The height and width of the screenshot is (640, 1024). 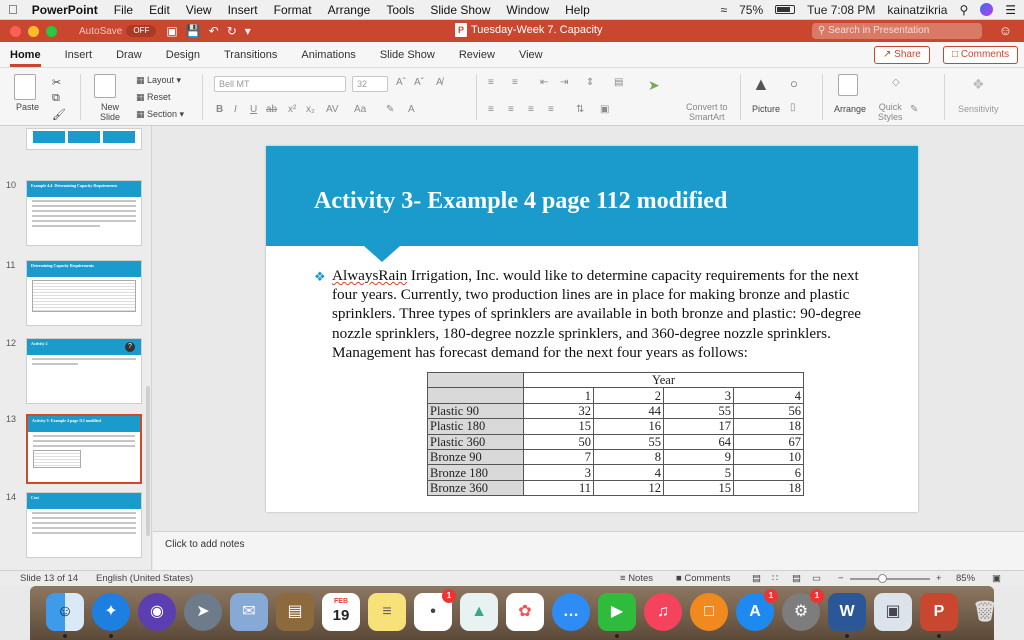 What do you see at coordinates (978, 84) in the screenshot?
I see `sensitivity-icon: ❖` at bounding box center [978, 84].